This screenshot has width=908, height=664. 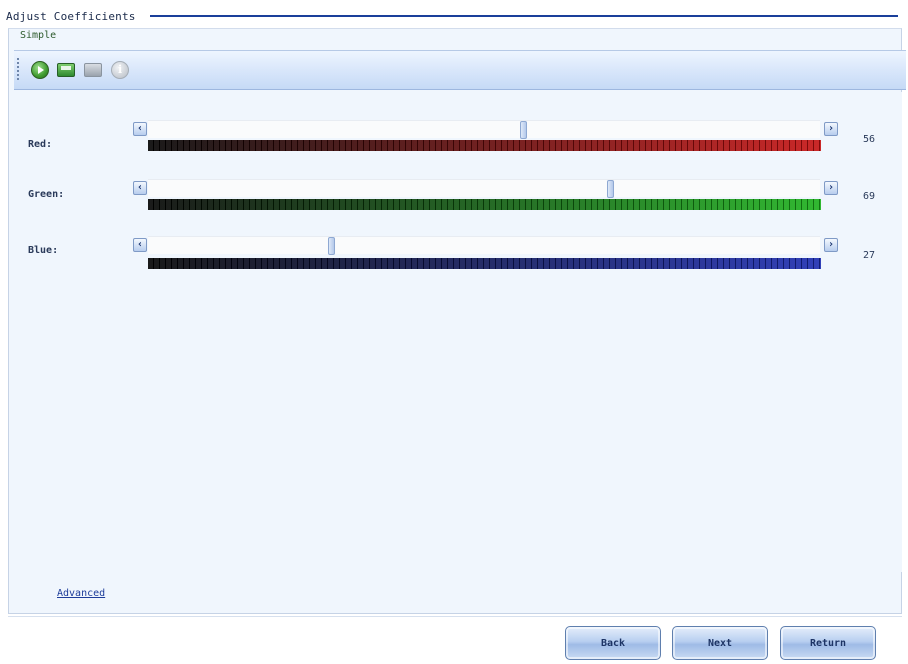 What do you see at coordinates (71, 16) in the screenshot?
I see `window-title: Adjust Coefficients` at bounding box center [71, 16].